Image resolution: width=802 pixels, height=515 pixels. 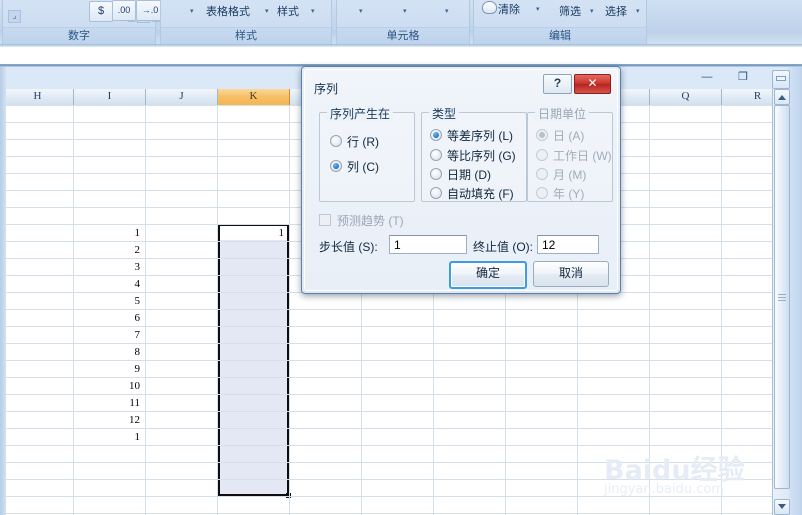 What do you see at coordinates (107, 352) in the screenshot?
I see `cell-I8: 8` at bounding box center [107, 352].